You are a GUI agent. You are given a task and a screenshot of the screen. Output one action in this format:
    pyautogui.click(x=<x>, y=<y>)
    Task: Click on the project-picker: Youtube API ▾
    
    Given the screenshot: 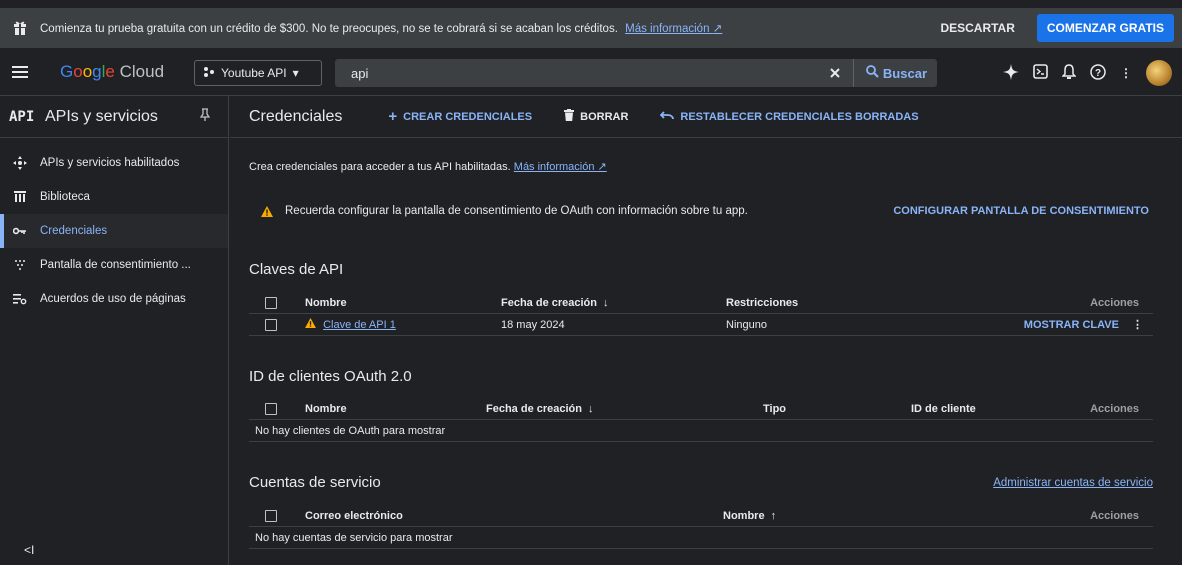 What is the action you would take?
    pyautogui.click(x=258, y=73)
    